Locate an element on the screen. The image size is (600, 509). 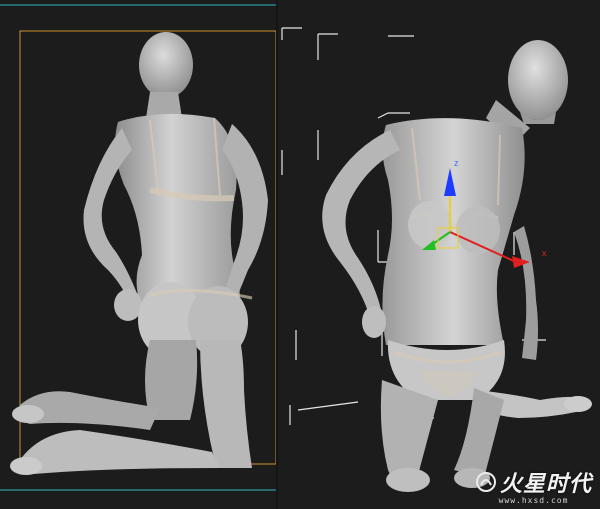
watermark: 火星时代 www.hxsd.com is located at coordinates (533, 485).